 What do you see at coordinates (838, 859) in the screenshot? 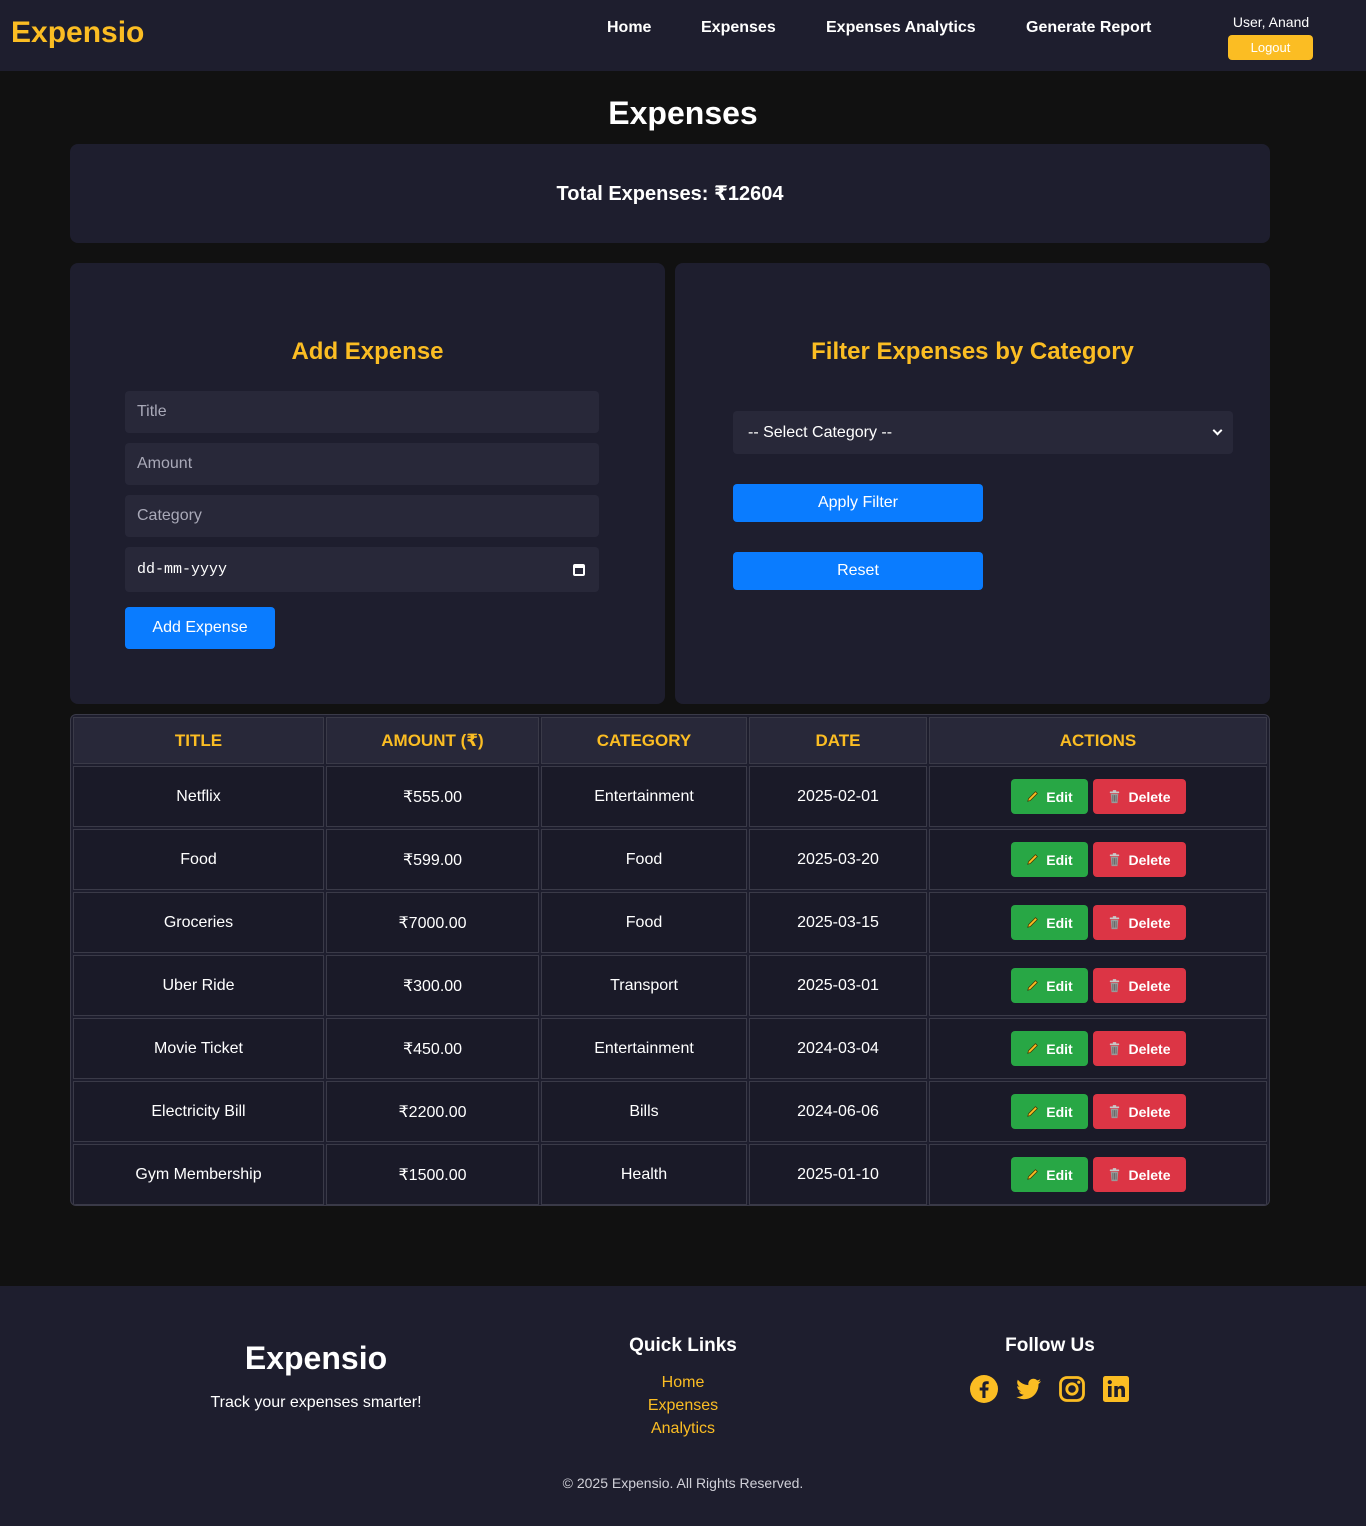
I see `cell-date: 2025-03-20` at bounding box center [838, 859].